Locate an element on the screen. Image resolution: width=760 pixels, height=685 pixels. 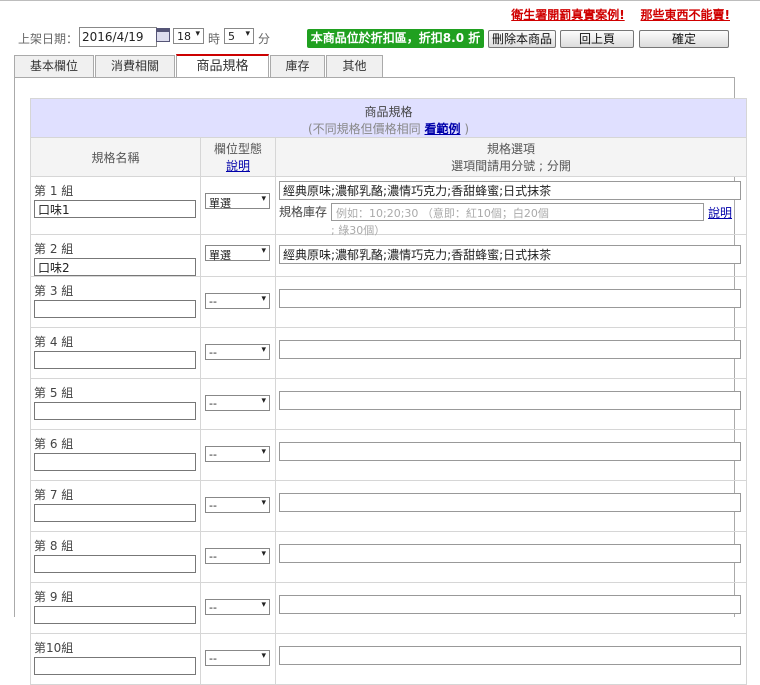
penalty-cases-link: 衛生署開罰真實案例! is located at coordinates (567, 15).